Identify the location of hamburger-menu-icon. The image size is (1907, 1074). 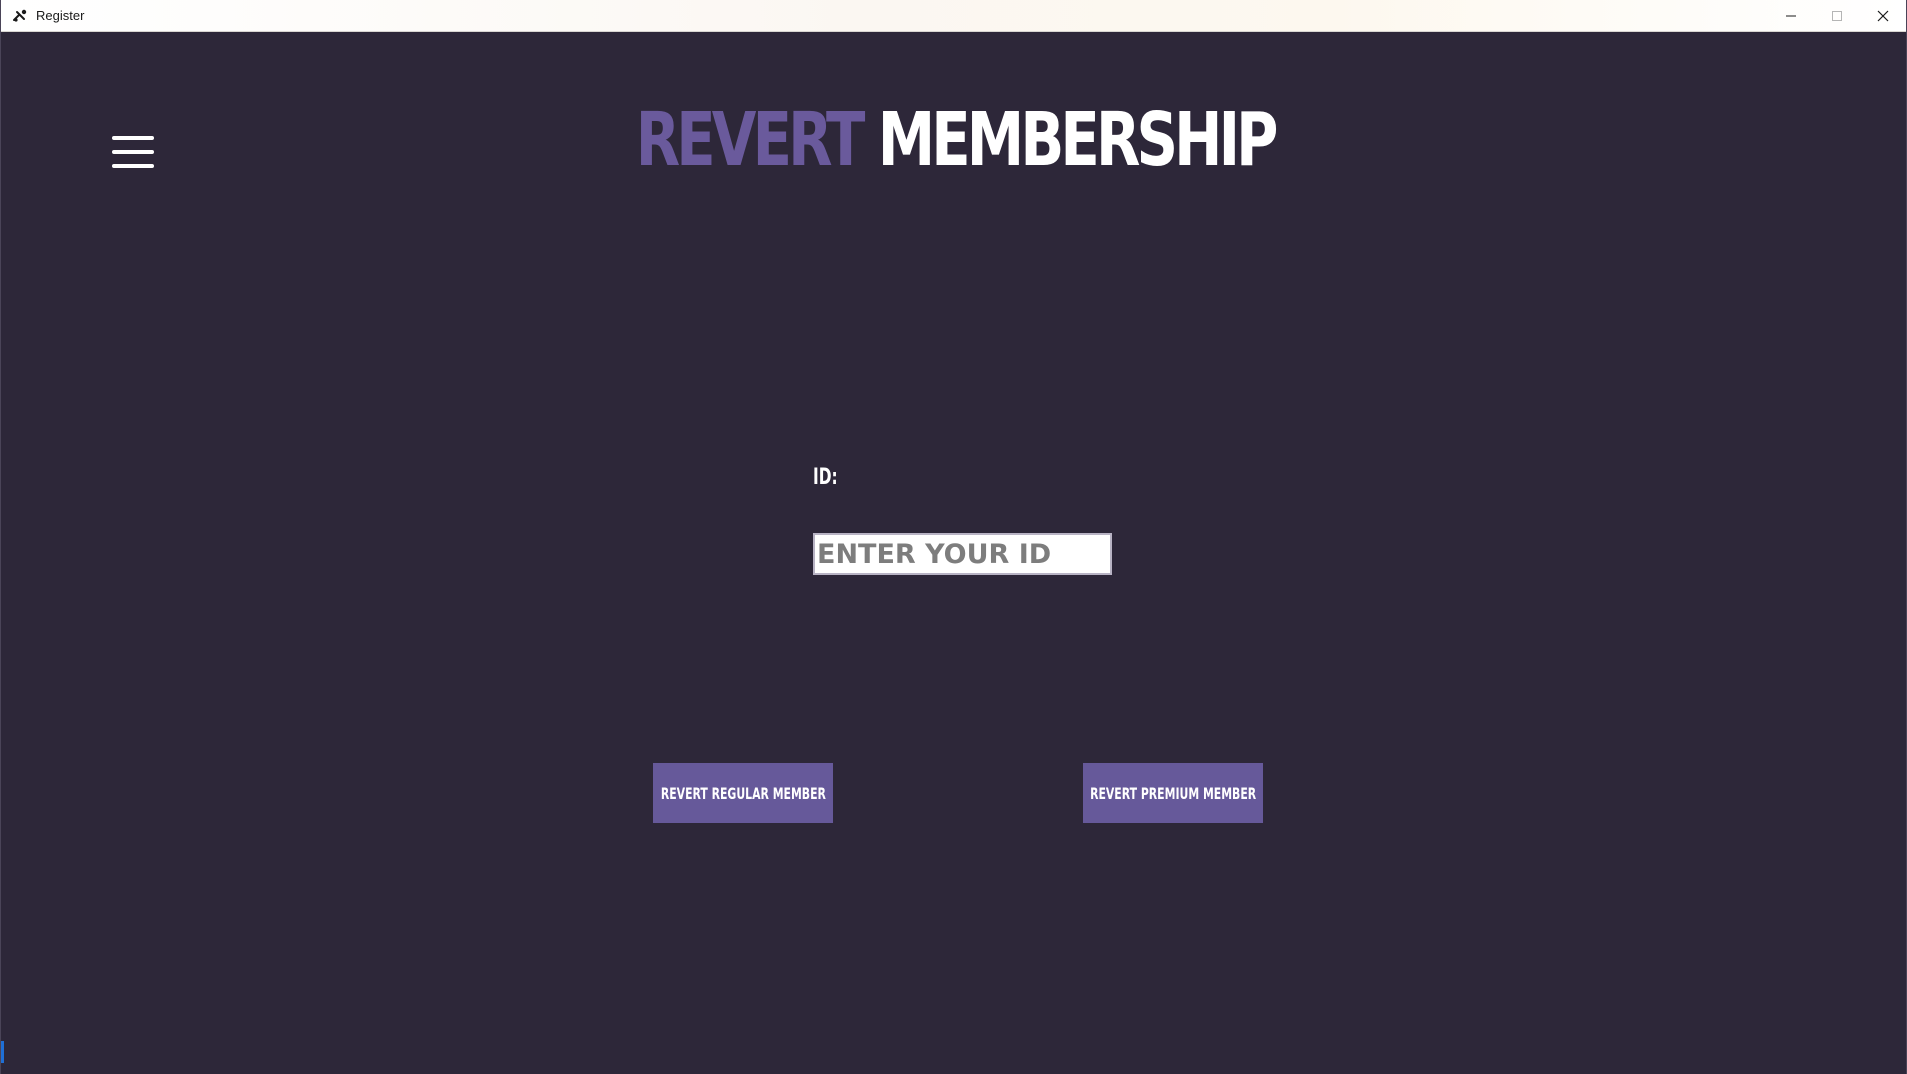
(133, 152).